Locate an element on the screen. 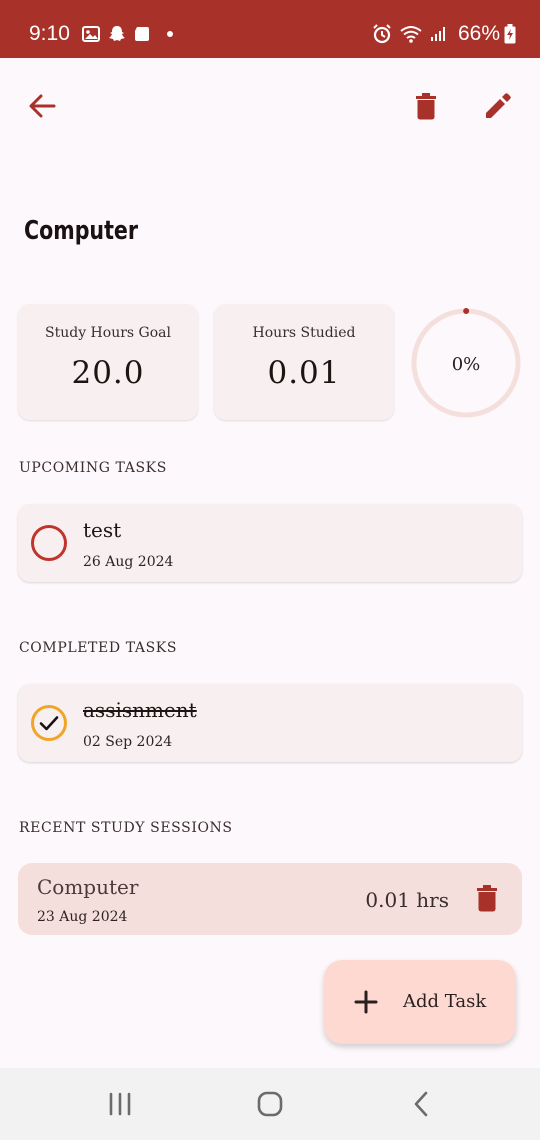 The width and height of the screenshot is (540, 1140). pencil-icon is located at coordinates (498, 106).